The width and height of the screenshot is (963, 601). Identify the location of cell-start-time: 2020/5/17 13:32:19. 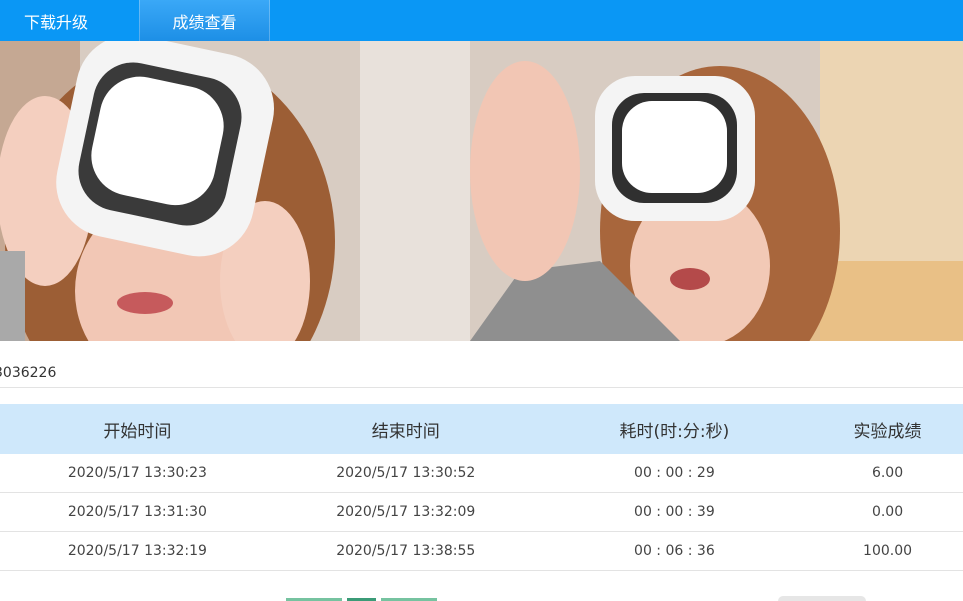
(137, 551).